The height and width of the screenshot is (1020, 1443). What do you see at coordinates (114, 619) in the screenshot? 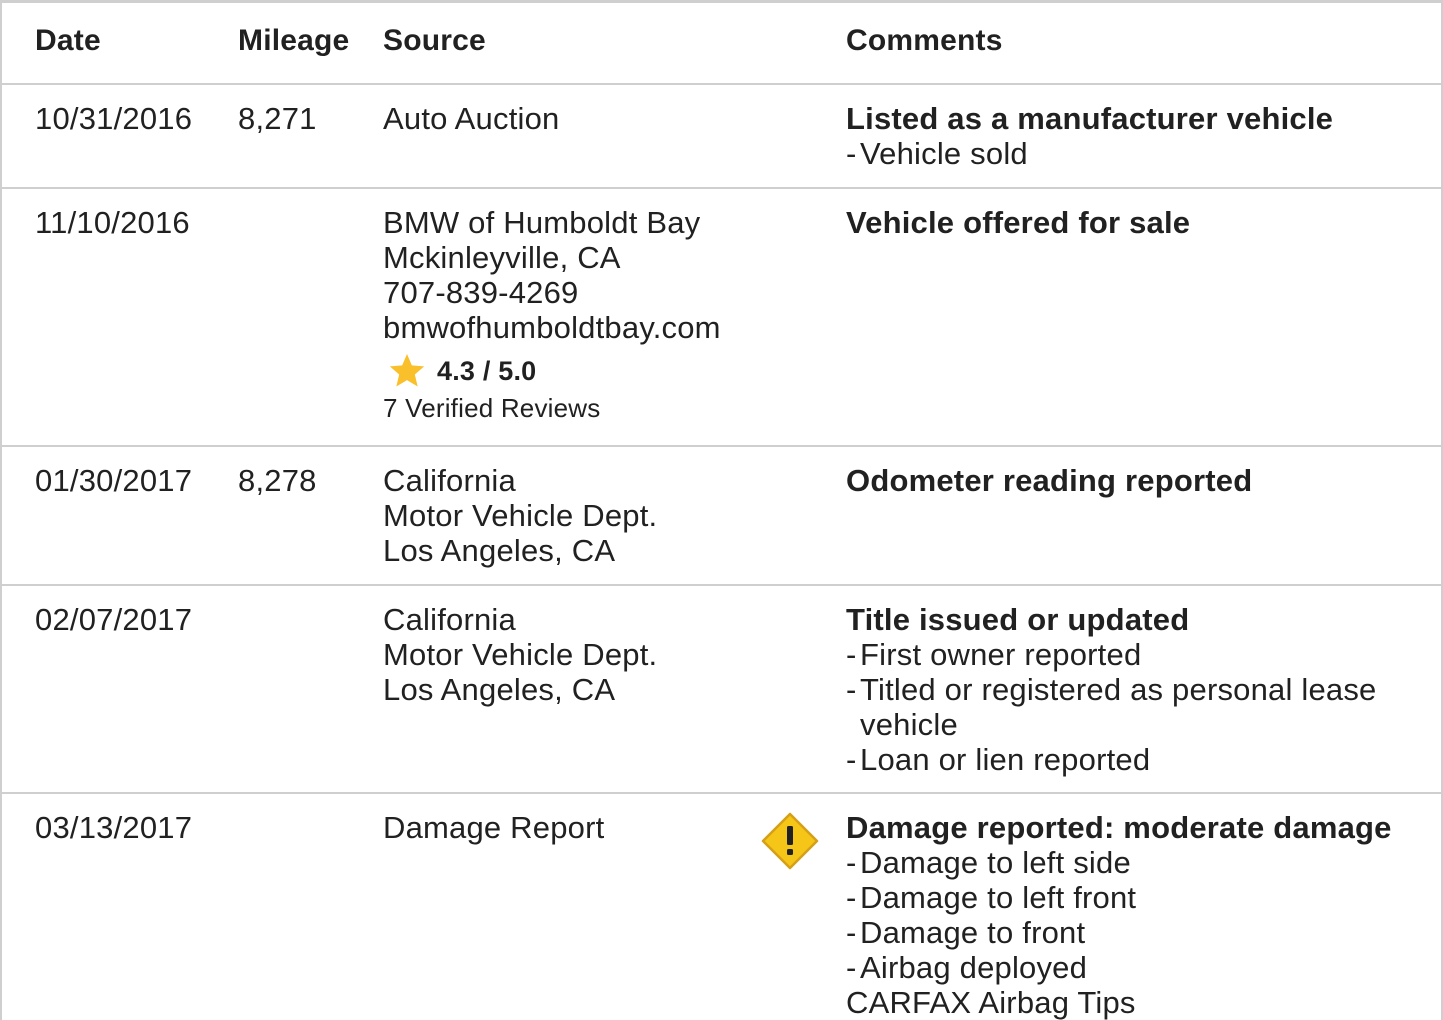
I see `row-date: 02/07/2017` at bounding box center [114, 619].